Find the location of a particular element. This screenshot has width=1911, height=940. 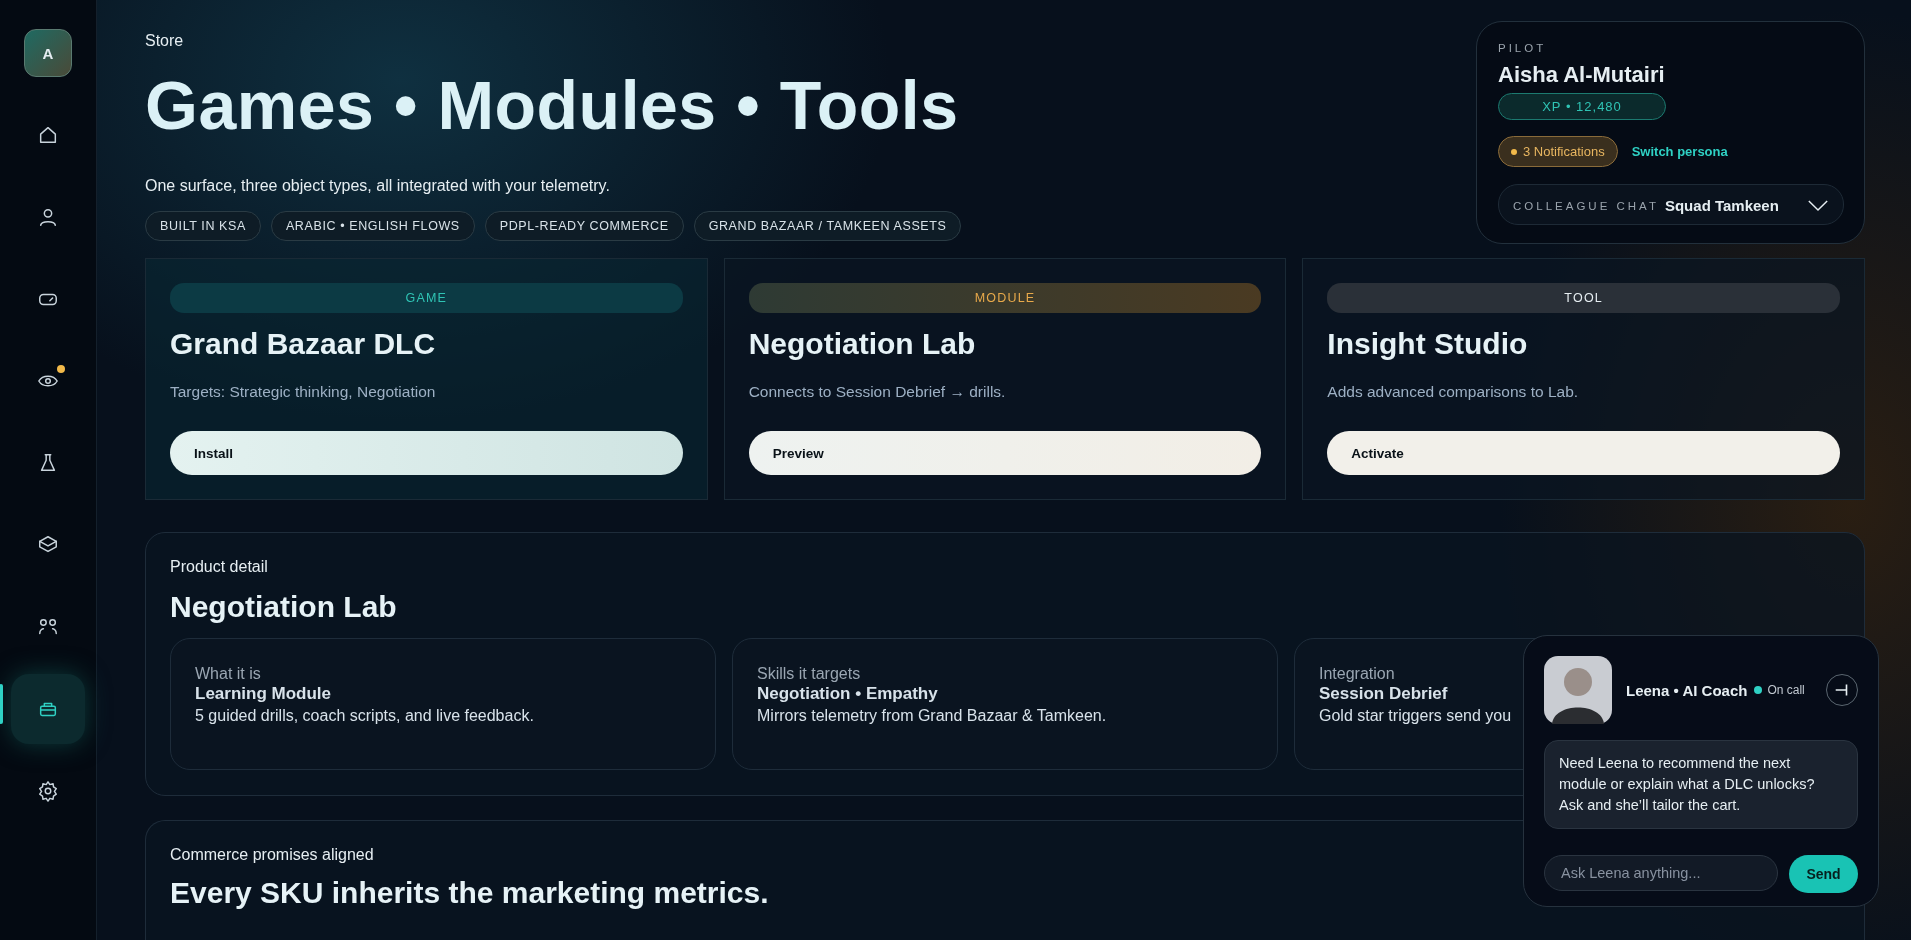

section-eyebrow: Product detail is located at coordinates (219, 567).